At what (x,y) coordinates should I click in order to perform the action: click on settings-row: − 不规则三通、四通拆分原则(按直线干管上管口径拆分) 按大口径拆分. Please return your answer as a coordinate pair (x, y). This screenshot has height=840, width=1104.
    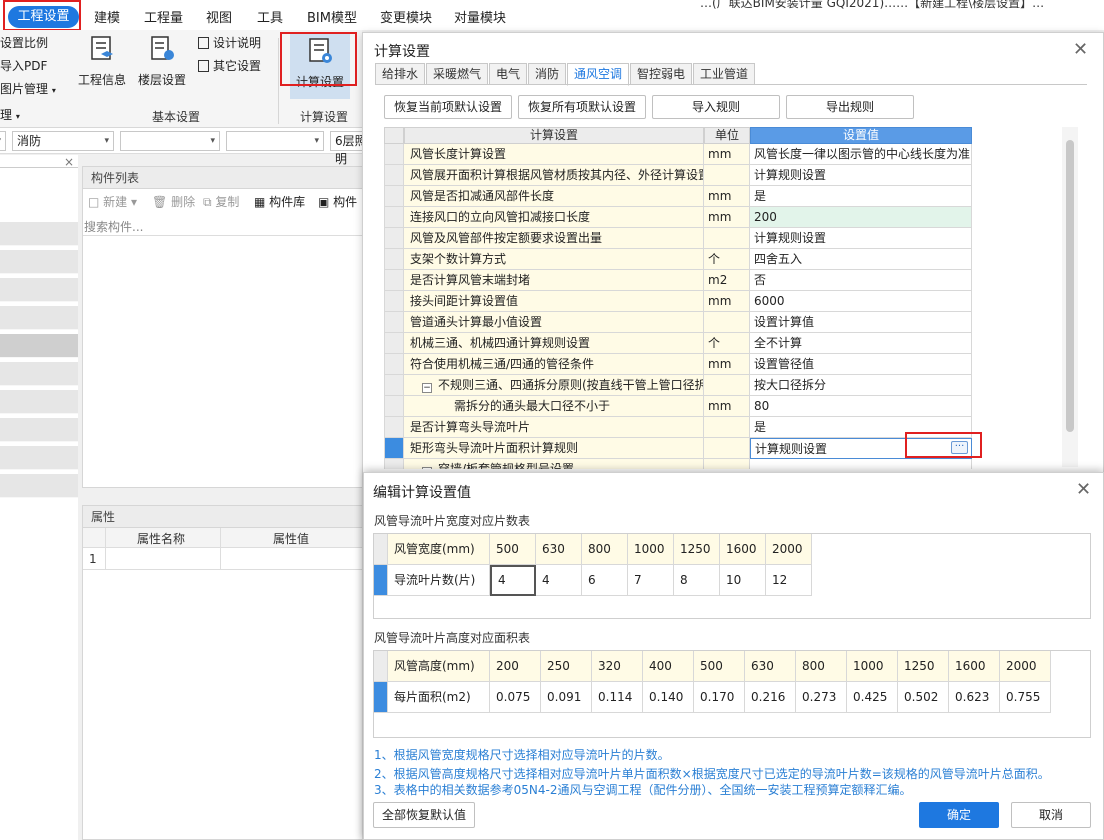
    Looking at the image, I should click on (679, 385).